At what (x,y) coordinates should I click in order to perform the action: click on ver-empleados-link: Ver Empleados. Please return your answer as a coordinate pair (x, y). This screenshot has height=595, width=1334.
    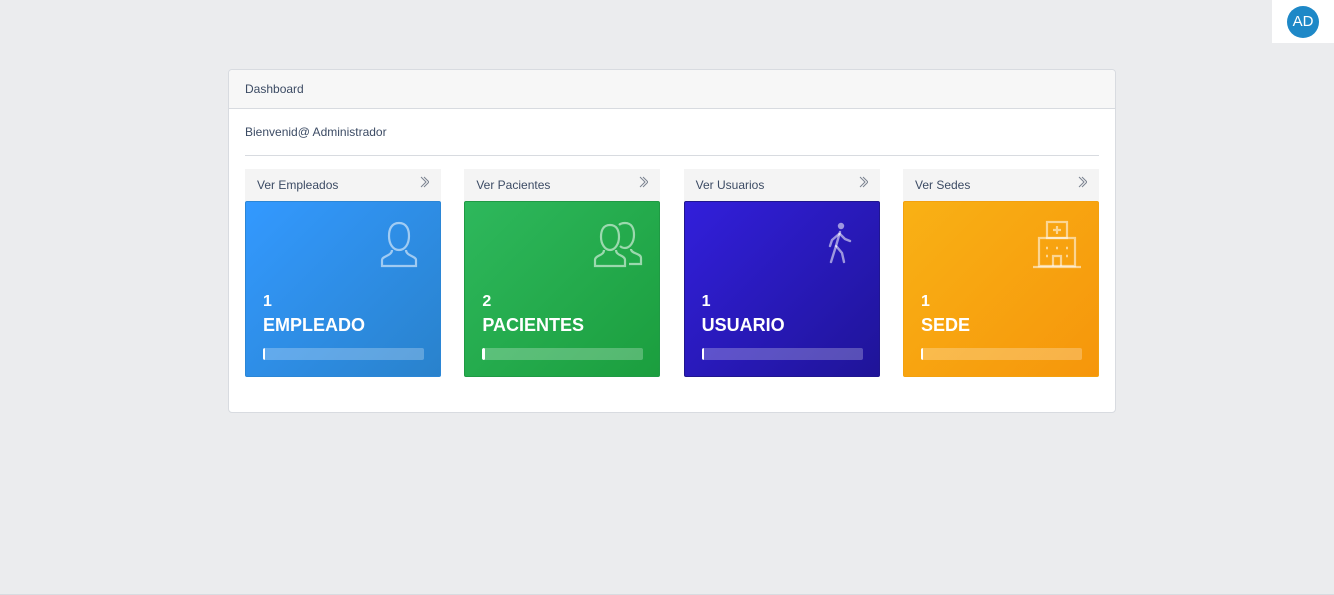
    Looking at the image, I should click on (343, 185).